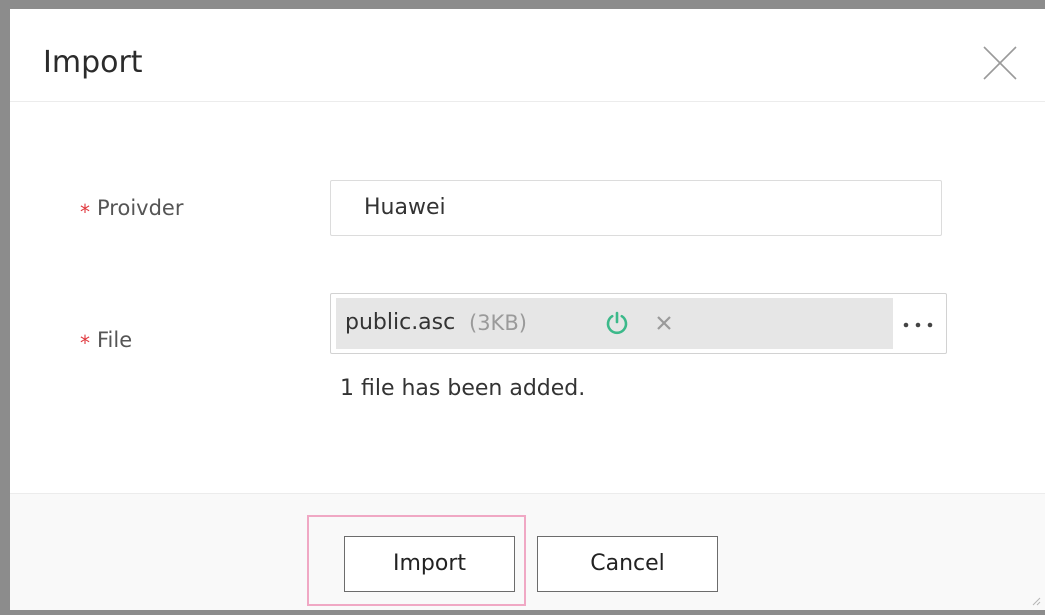  Describe the element at coordinates (522, 612) in the screenshot. I see `window-border-bottom` at that location.